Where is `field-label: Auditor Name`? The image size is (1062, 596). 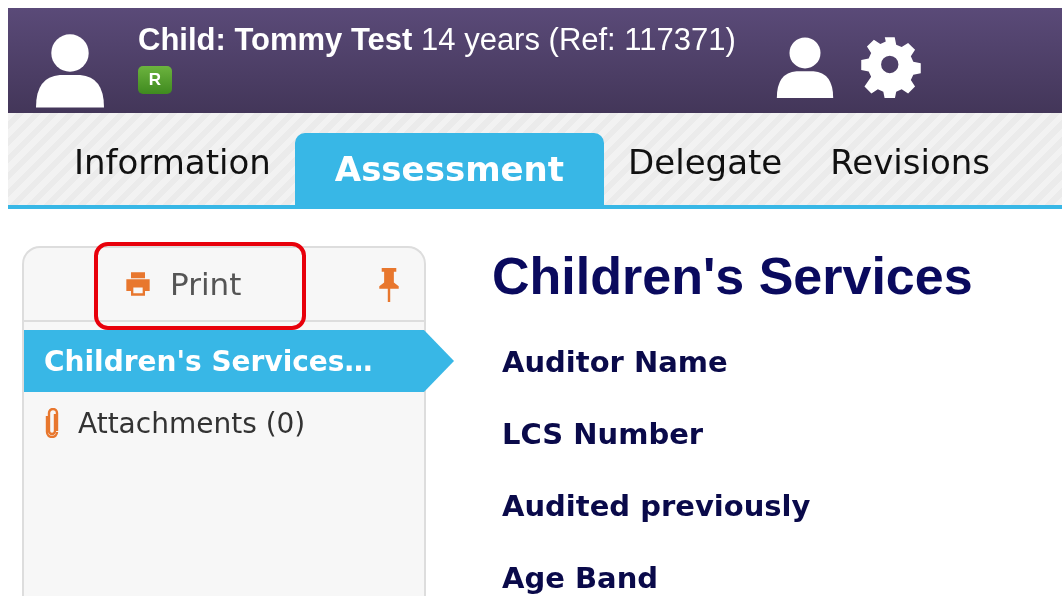 field-label: Auditor Name is located at coordinates (615, 362).